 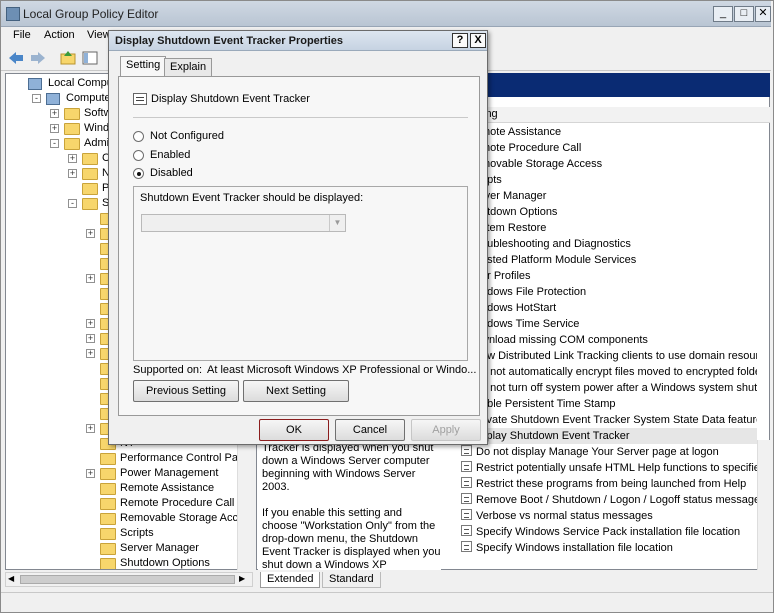 What do you see at coordinates (478, 40) in the screenshot?
I see `dialog-close-button: X` at bounding box center [478, 40].